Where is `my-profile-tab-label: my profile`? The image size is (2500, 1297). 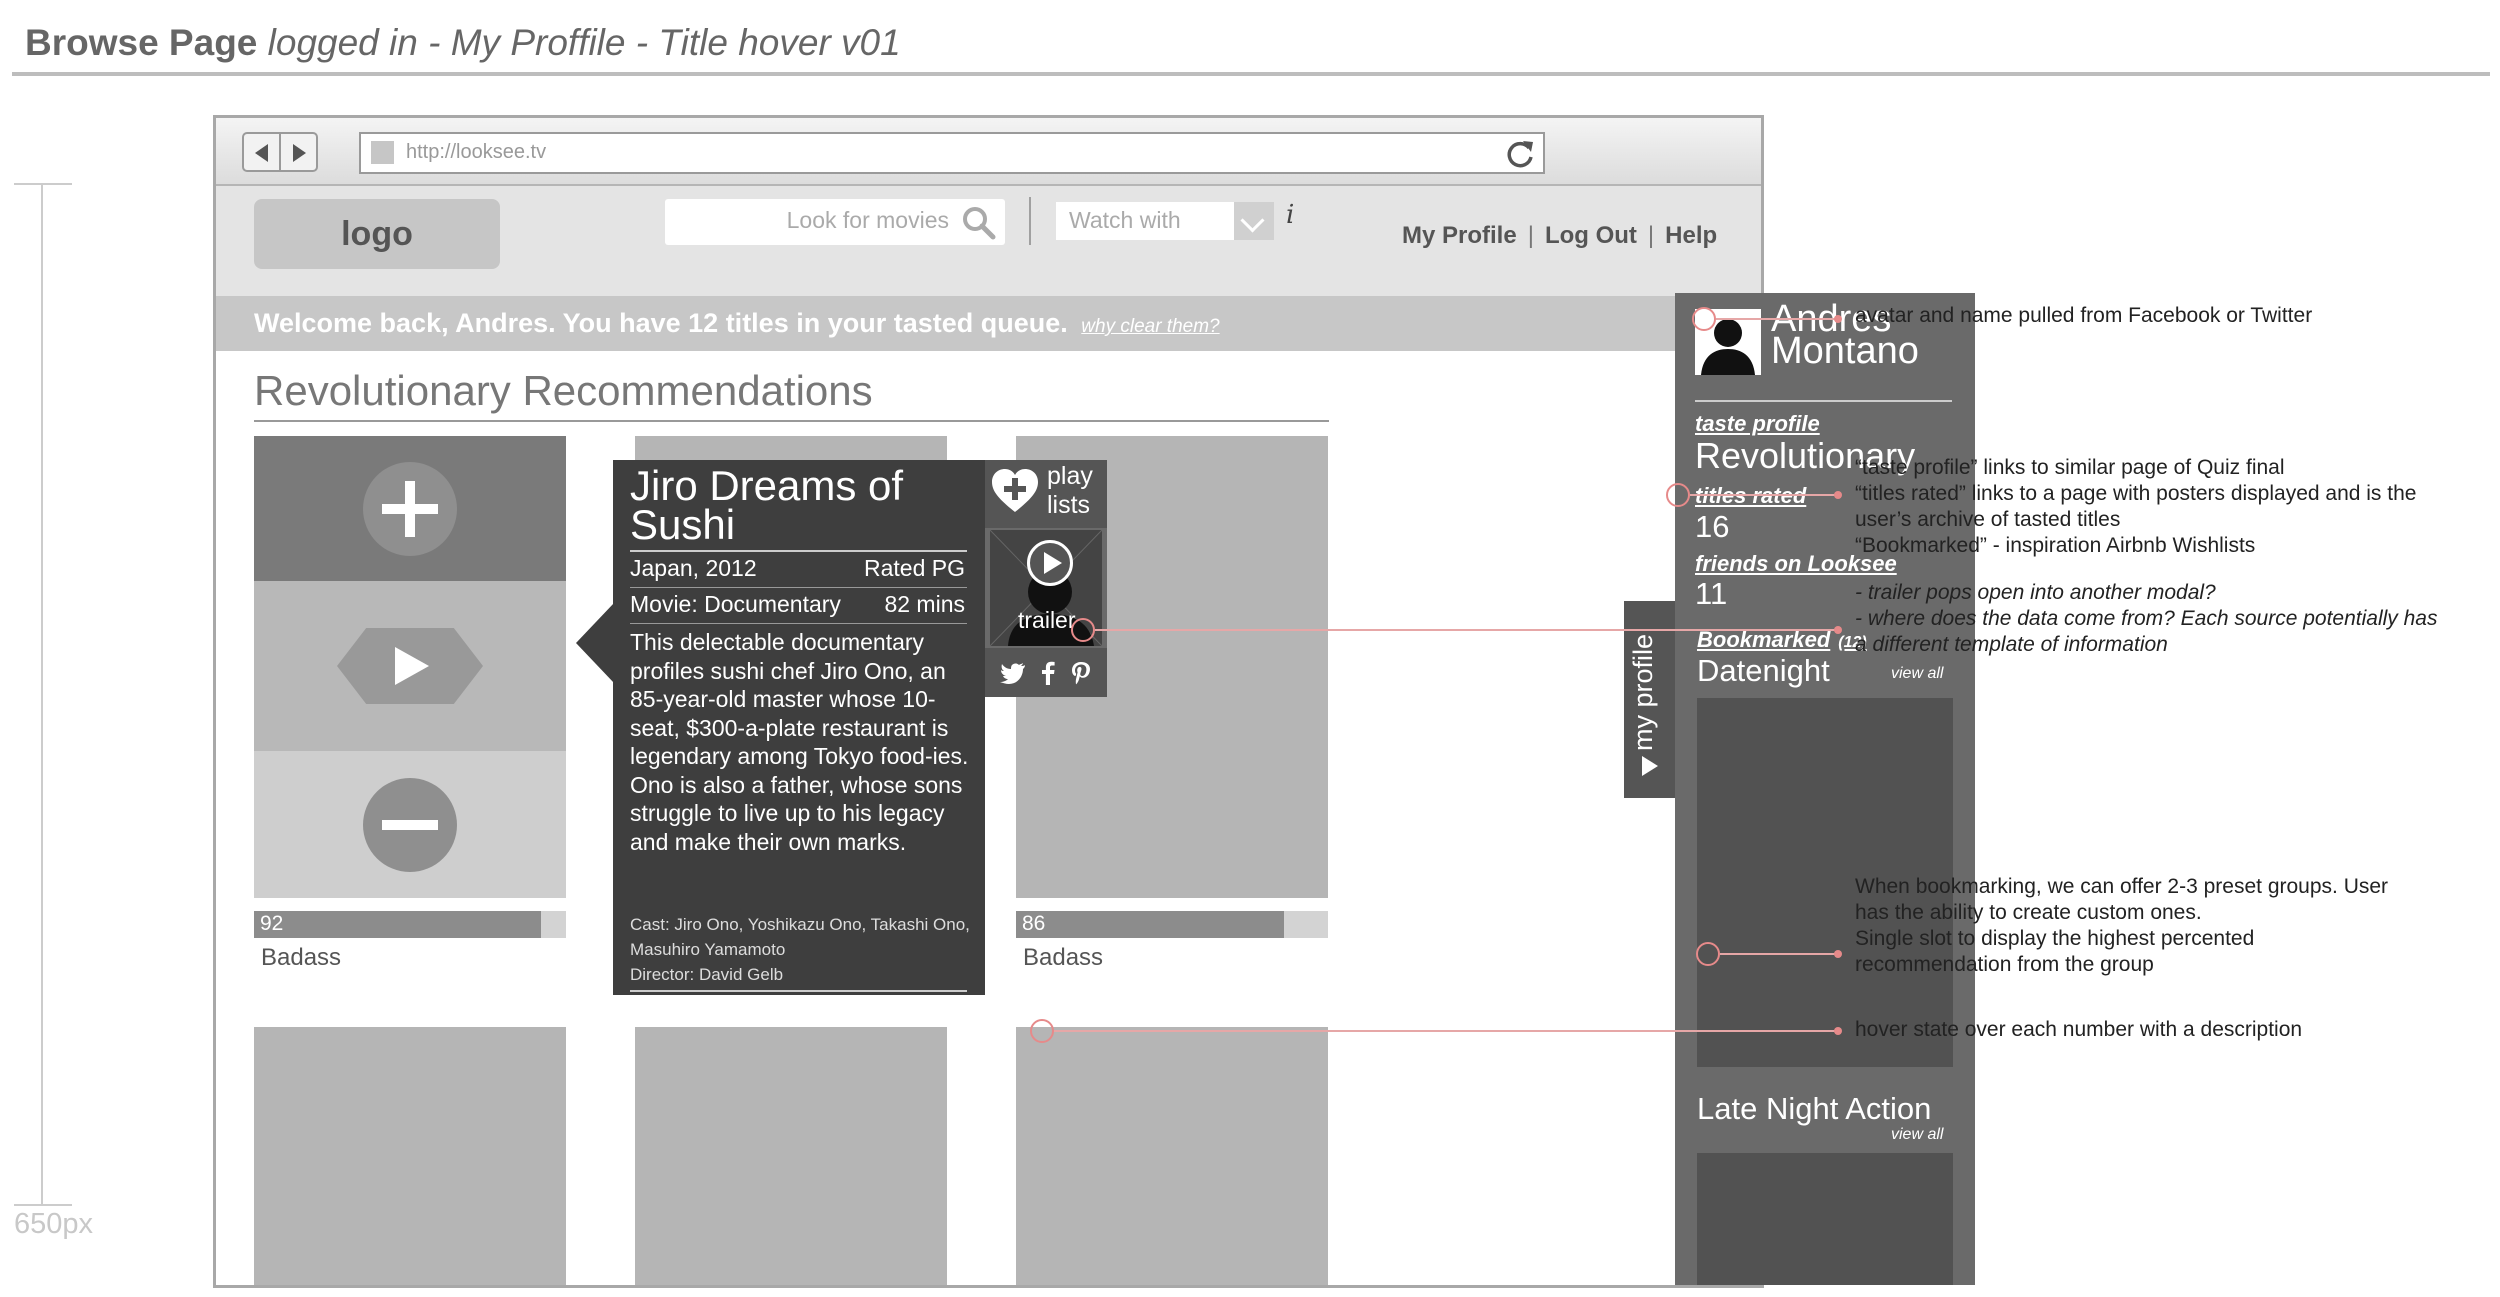 my-profile-tab-label: my profile is located at coordinates (1643, 692).